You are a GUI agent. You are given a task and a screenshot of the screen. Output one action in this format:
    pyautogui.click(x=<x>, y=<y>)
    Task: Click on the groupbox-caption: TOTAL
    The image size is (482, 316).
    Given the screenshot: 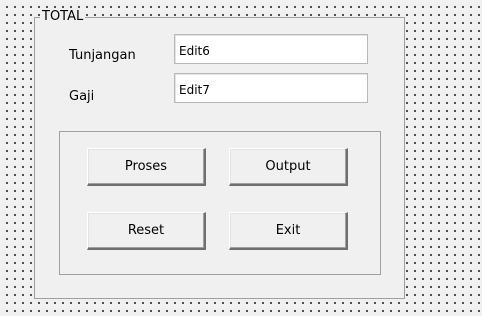 What is the action you would take?
    pyautogui.click(x=63, y=17)
    